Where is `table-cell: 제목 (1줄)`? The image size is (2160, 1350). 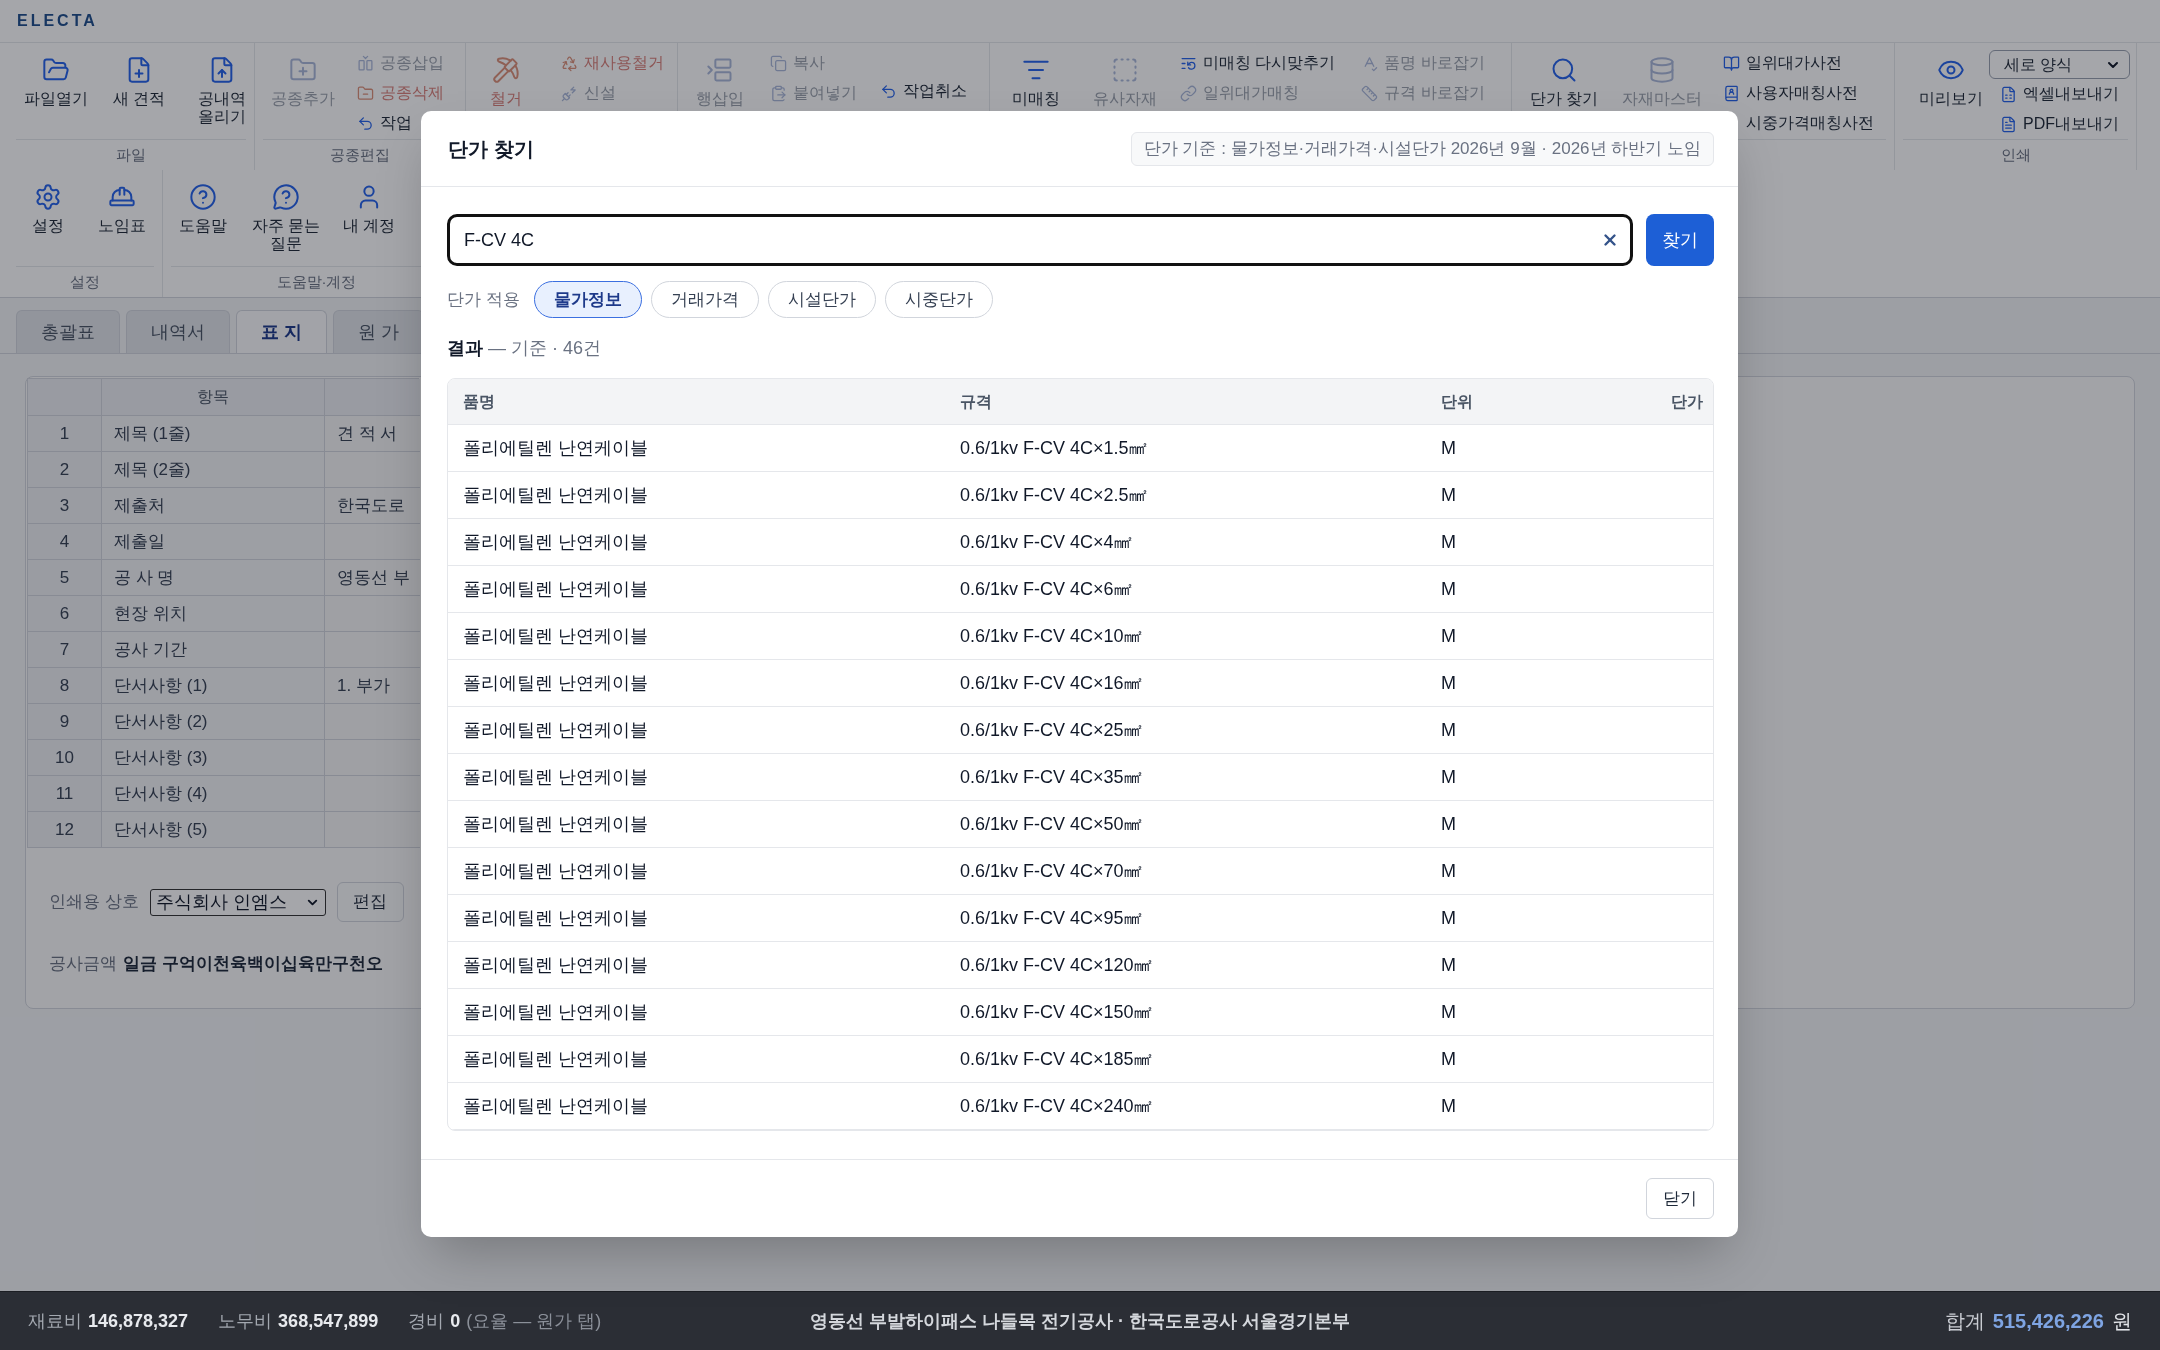
table-cell: 제목 (1줄) is located at coordinates (213, 434).